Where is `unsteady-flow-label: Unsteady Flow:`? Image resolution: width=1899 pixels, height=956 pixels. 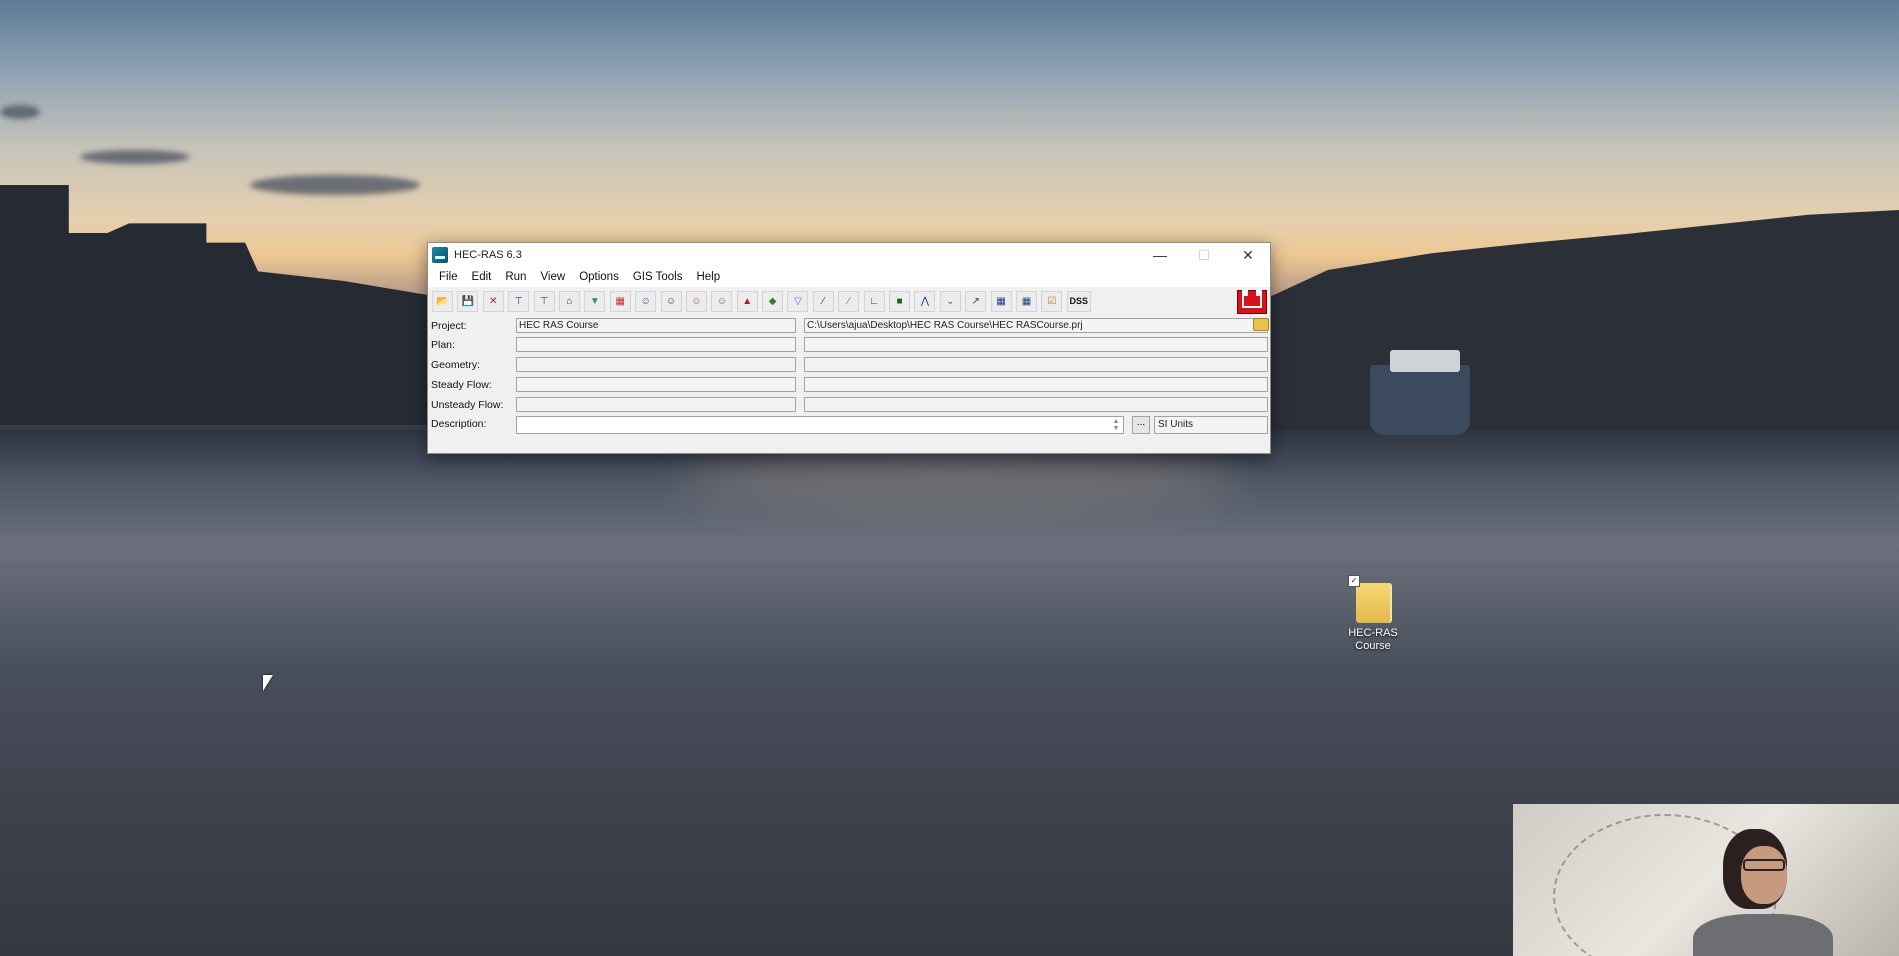
unsteady-flow-label: Unsteady Flow: is located at coordinates (467, 405).